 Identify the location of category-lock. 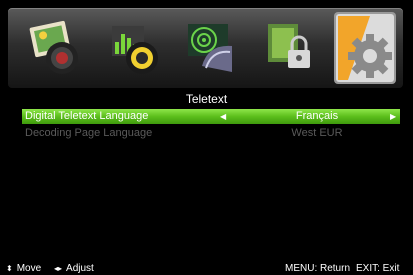
(289, 48).